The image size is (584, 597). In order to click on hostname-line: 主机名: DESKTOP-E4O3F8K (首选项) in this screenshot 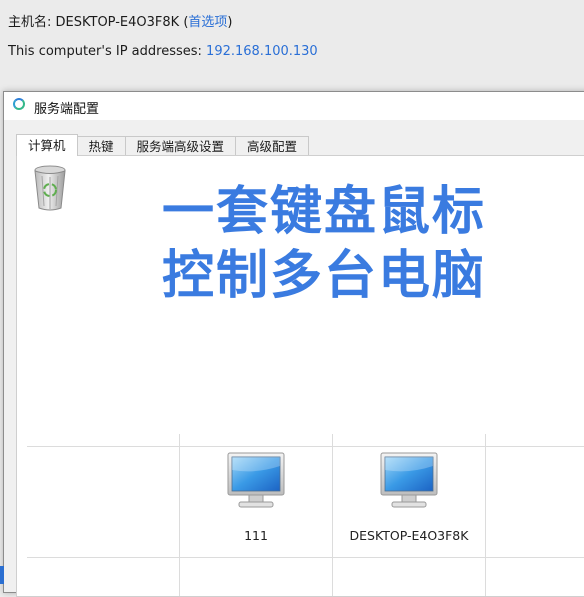, I will do `click(120, 20)`.